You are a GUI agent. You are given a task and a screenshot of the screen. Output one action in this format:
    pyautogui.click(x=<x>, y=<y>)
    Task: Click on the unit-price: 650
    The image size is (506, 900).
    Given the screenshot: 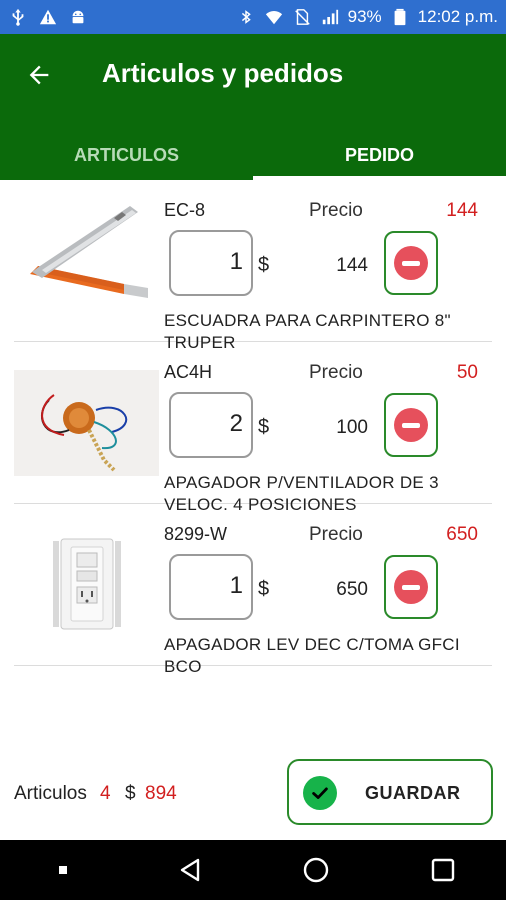 What is the action you would take?
    pyautogui.click(x=462, y=534)
    